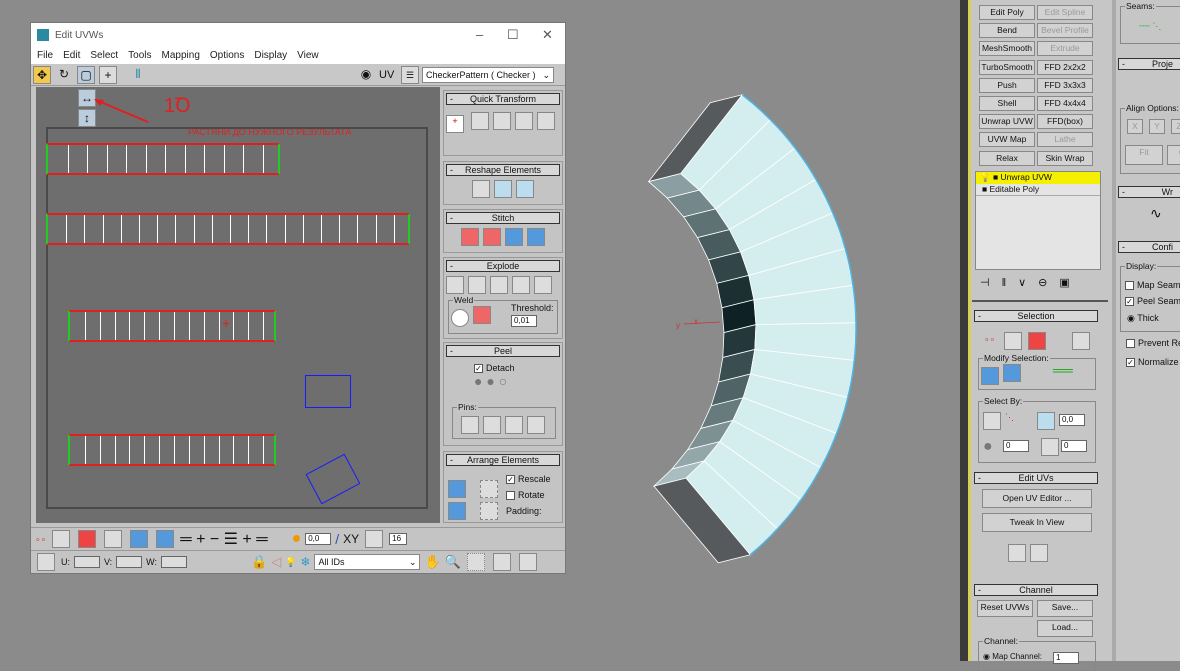 The width and height of the screenshot is (1180, 671). What do you see at coordinates (1031, 282) in the screenshot?
I see `stack-tools-icons: ⊣‖∨⊖▣` at bounding box center [1031, 282].